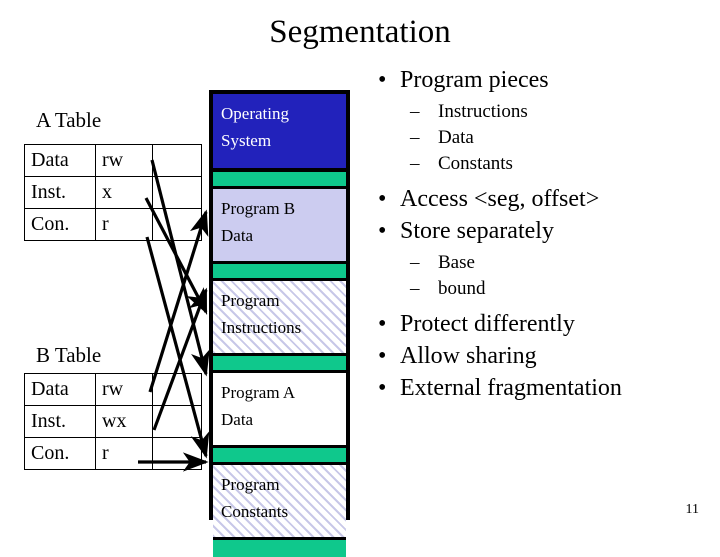 Image resolution: width=720 pixels, height=557 pixels. What do you see at coordinates (462, 288) in the screenshot?
I see `bullet-text: bound` at bounding box center [462, 288].